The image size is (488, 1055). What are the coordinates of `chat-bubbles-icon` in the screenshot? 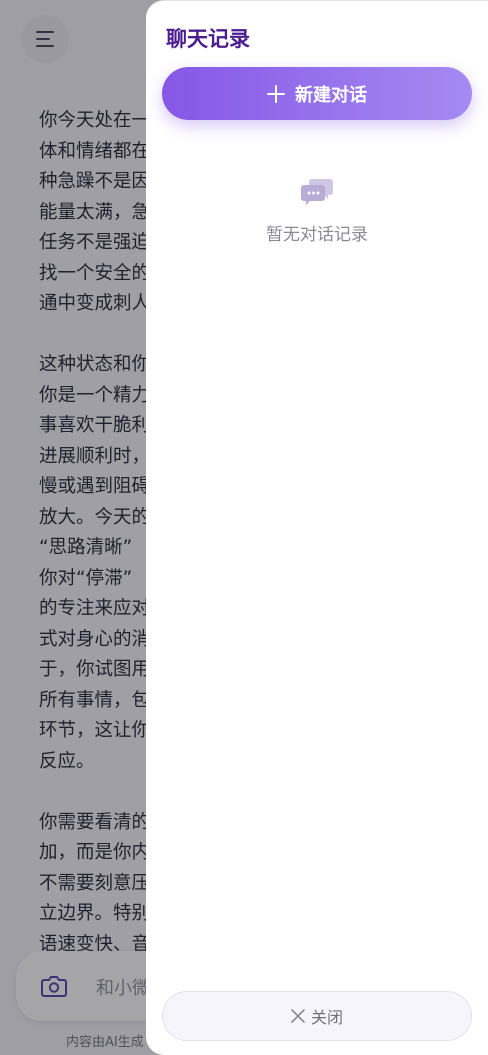 It's located at (317, 192).